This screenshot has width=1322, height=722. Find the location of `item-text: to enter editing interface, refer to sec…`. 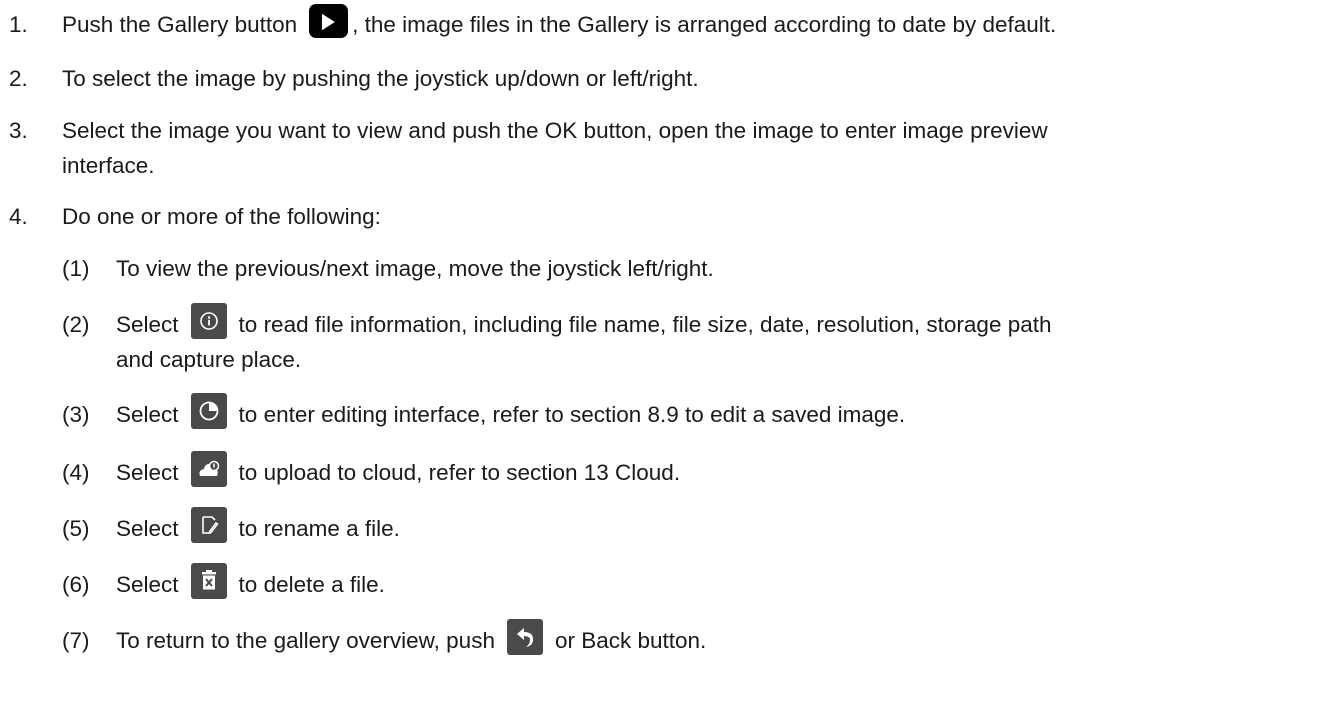

item-text: to enter editing interface, refer to sec… is located at coordinates (572, 414).